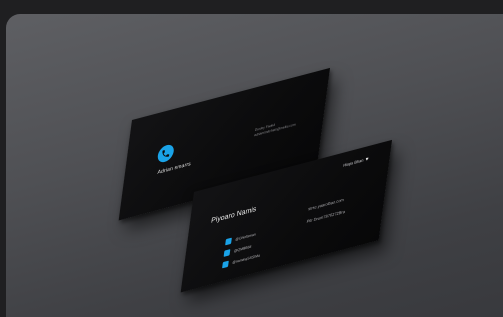 The height and width of the screenshot is (317, 503). Describe the element at coordinates (228, 241) in the screenshot. I see `twitter-icon` at that location.